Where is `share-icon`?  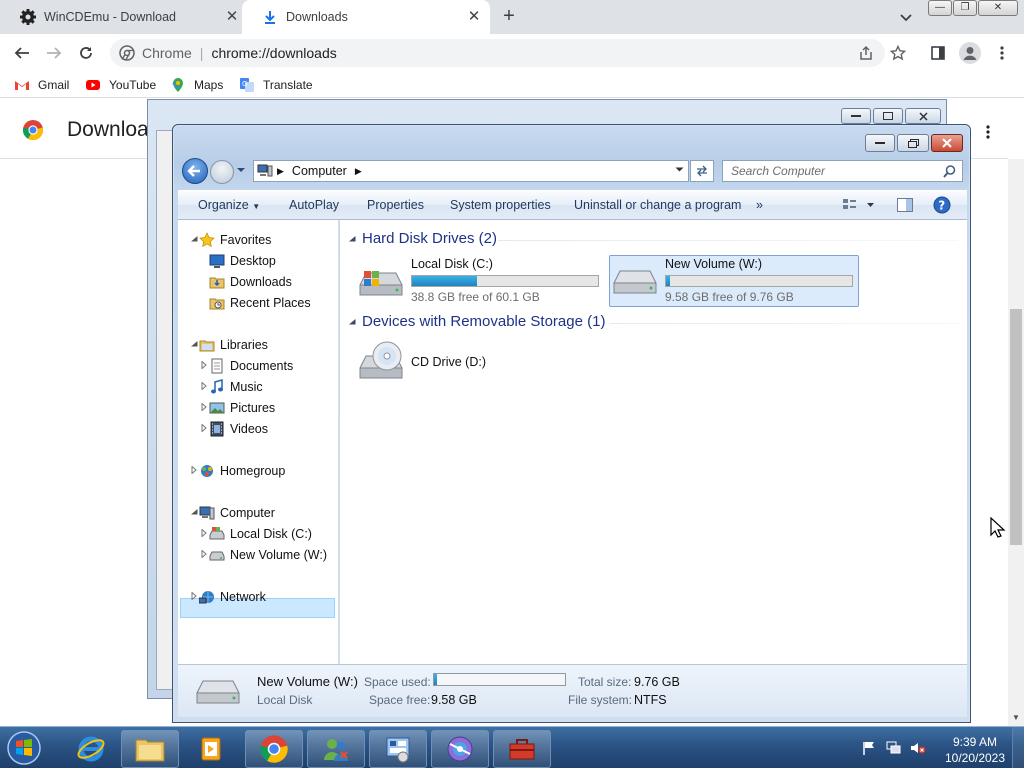 share-icon is located at coordinates (866, 53).